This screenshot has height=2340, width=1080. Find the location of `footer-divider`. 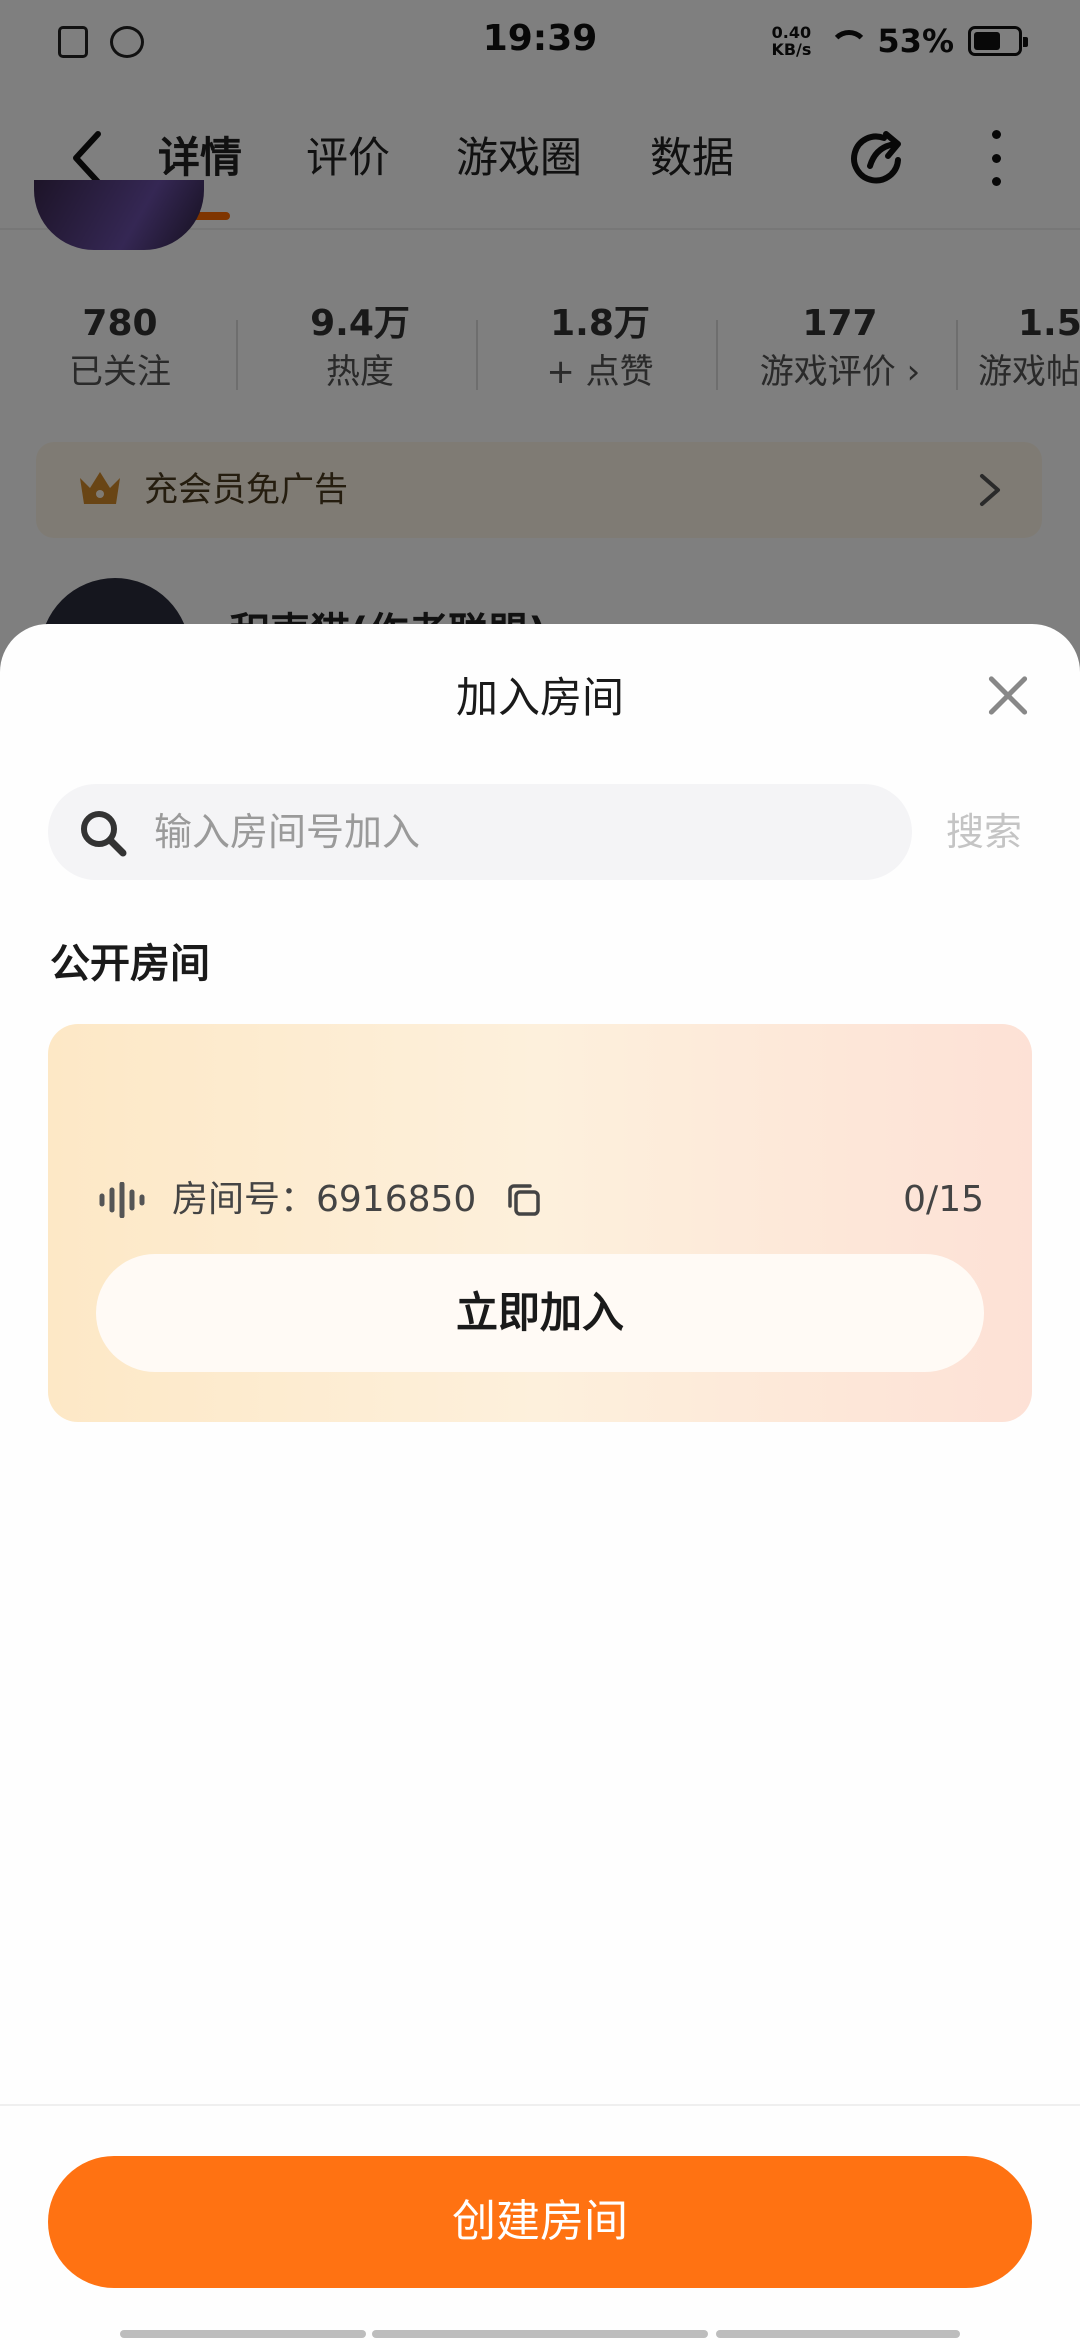

footer-divider is located at coordinates (540, 2105).